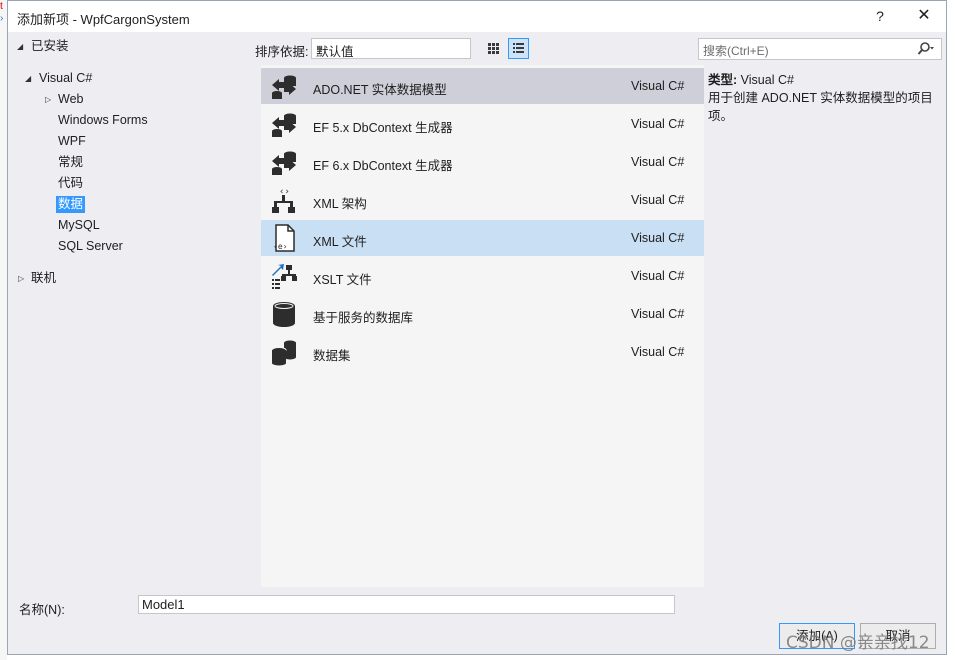  I want to click on list-item: EF 6.x DbContext 生成器 Visual C#, so click(482, 162).